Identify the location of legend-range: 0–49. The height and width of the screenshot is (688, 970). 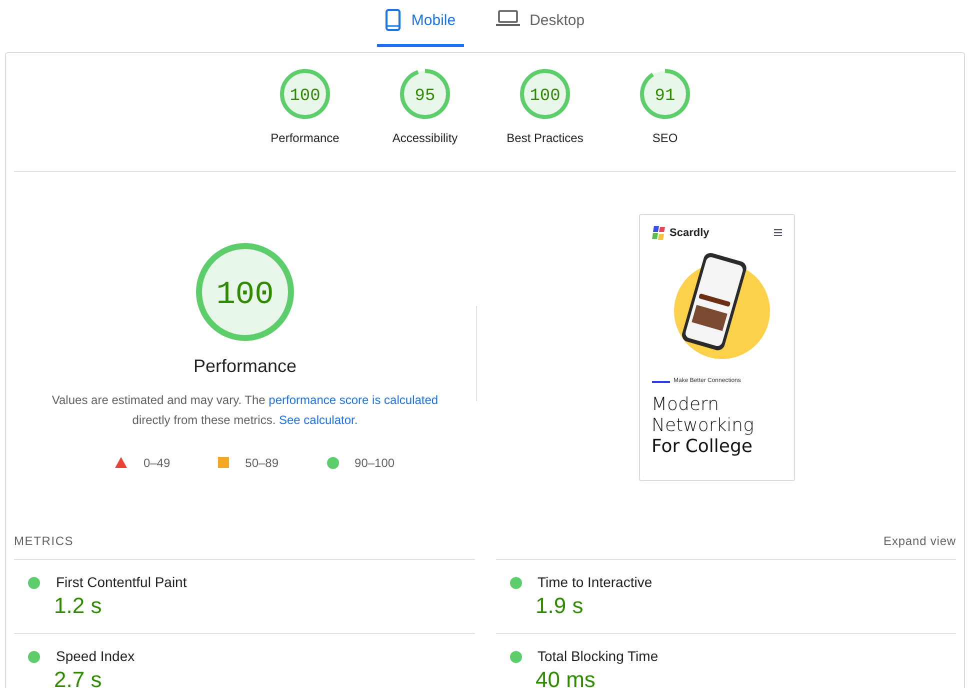
(156, 463).